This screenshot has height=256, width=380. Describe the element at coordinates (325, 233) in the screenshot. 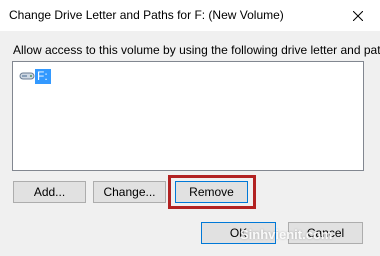

I see `cancel-button: Cancel` at that location.